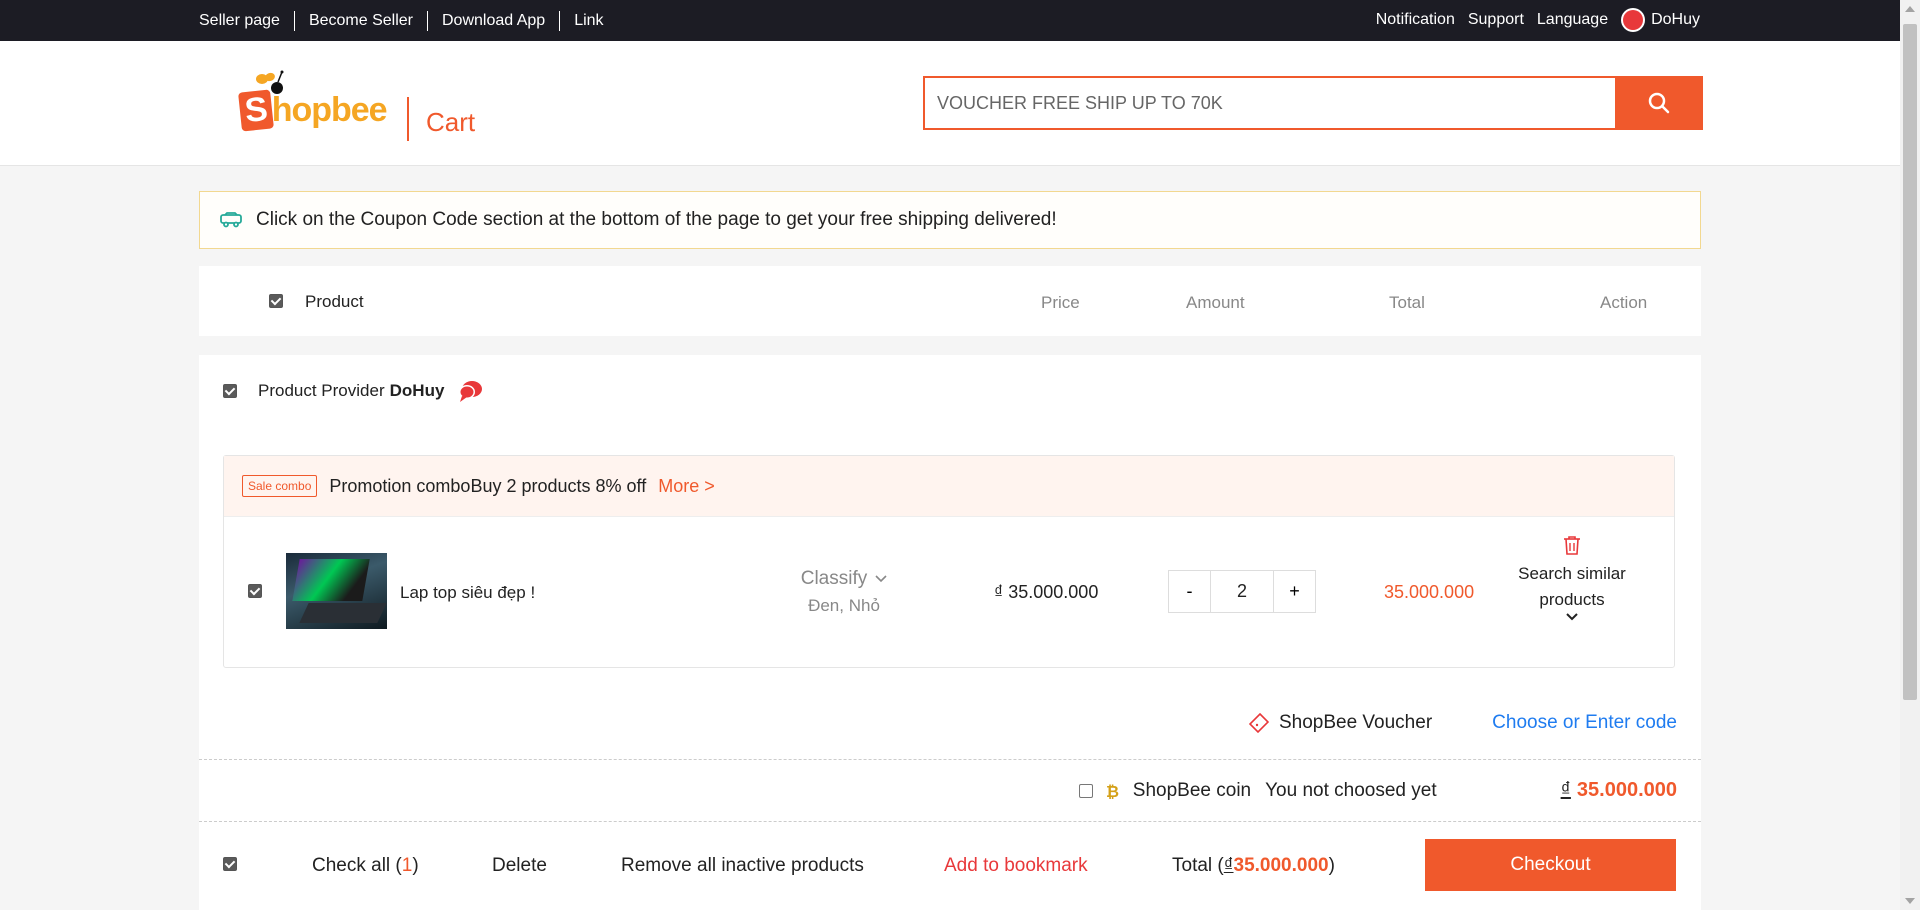 The image size is (1920, 910). Describe the element at coordinates (451, 122) in the screenshot. I see `page-title: Cart` at that location.